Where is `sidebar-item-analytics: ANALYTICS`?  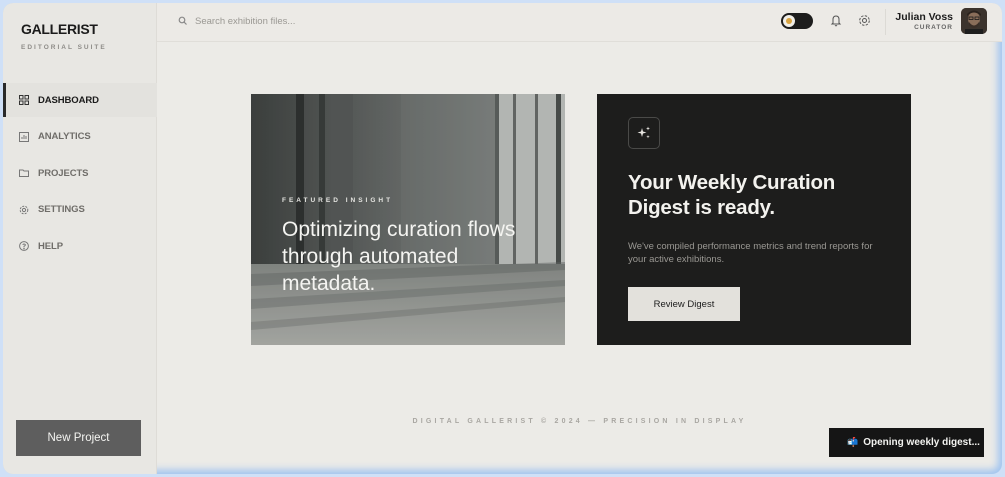 sidebar-item-analytics: ANALYTICS is located at coordinates (80, 137).